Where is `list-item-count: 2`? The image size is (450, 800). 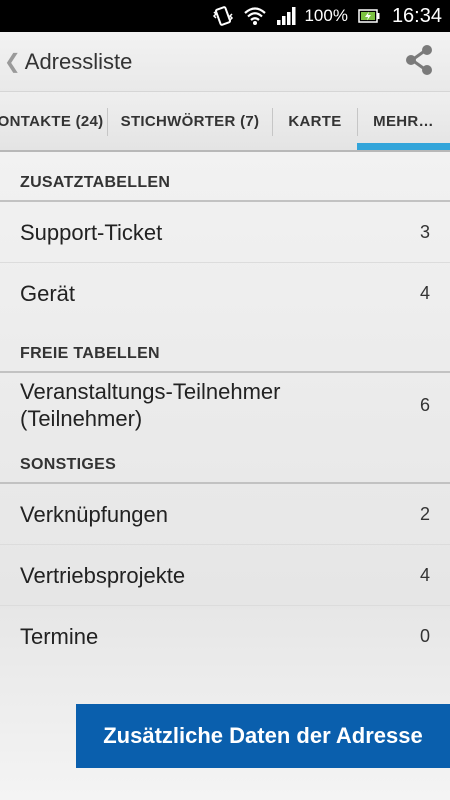 list-item-count: 2 is located at coordinates (424, 513).